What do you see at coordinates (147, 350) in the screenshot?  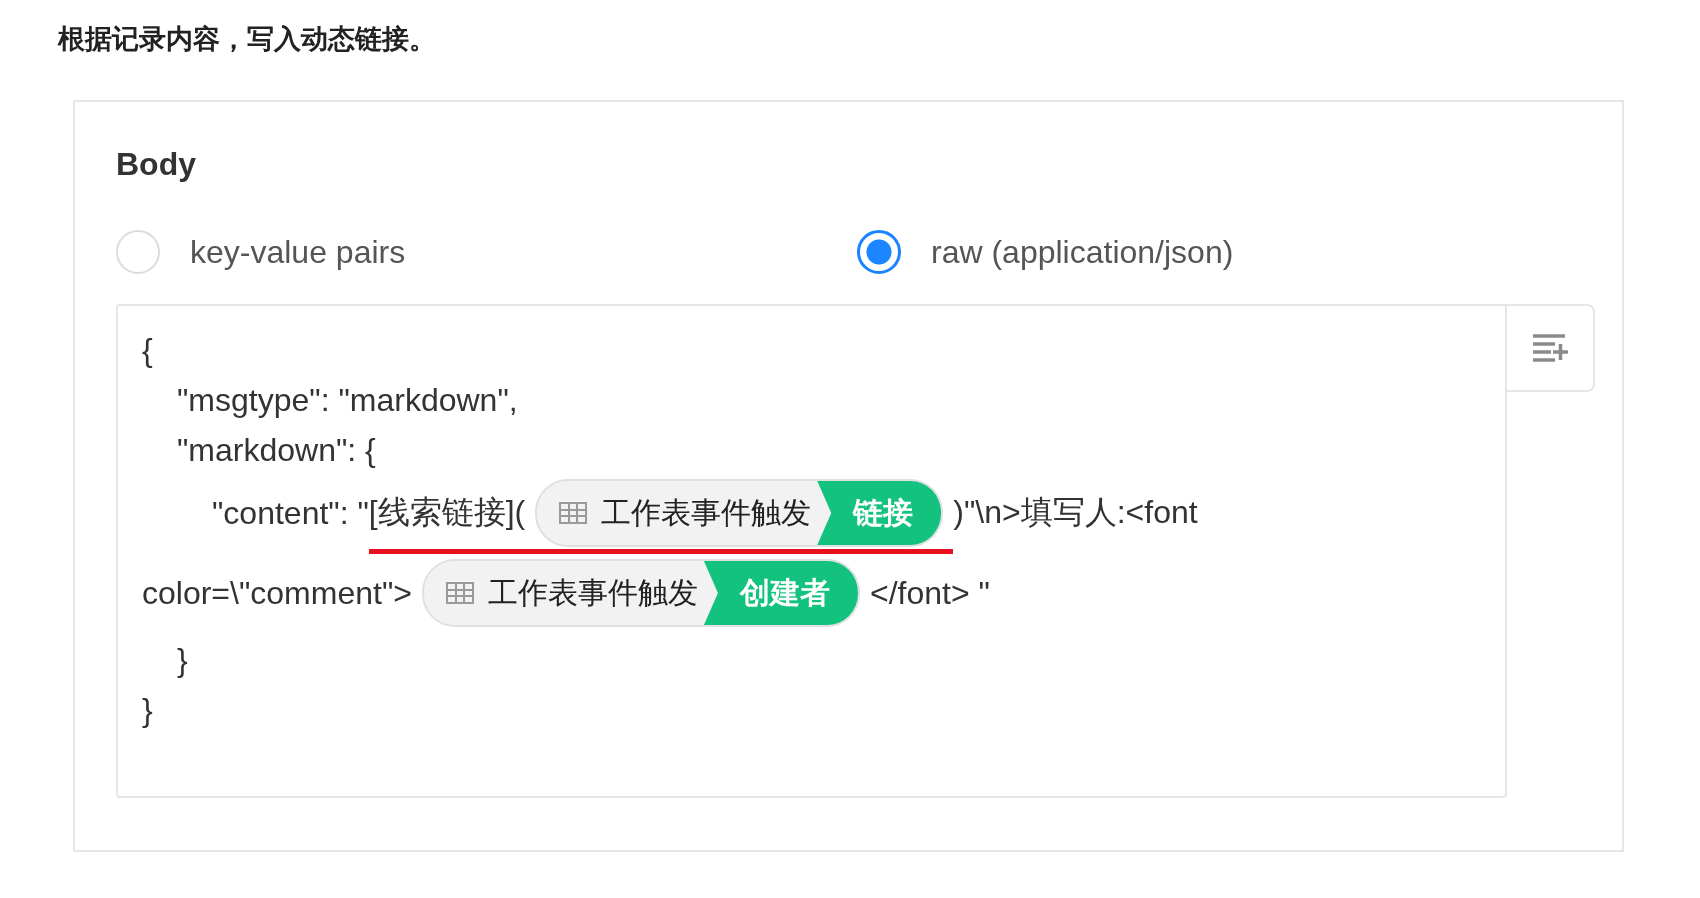 I see `code-text: {` at bounding box center [147, 350].